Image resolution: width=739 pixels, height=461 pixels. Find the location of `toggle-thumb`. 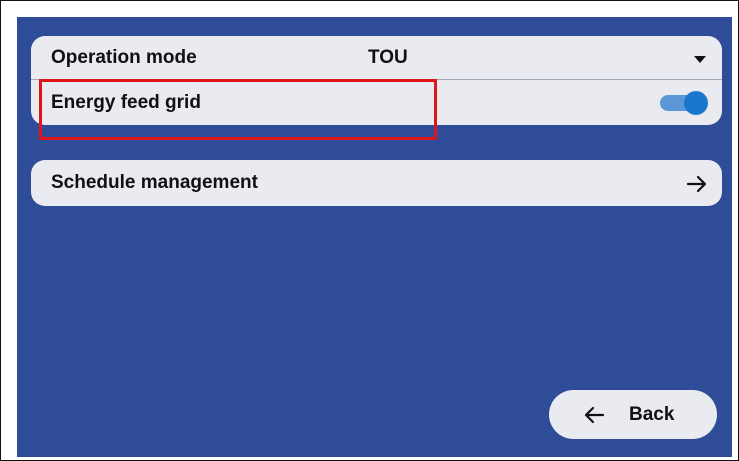

toggle-thumb is located at coordinates (696, 103).